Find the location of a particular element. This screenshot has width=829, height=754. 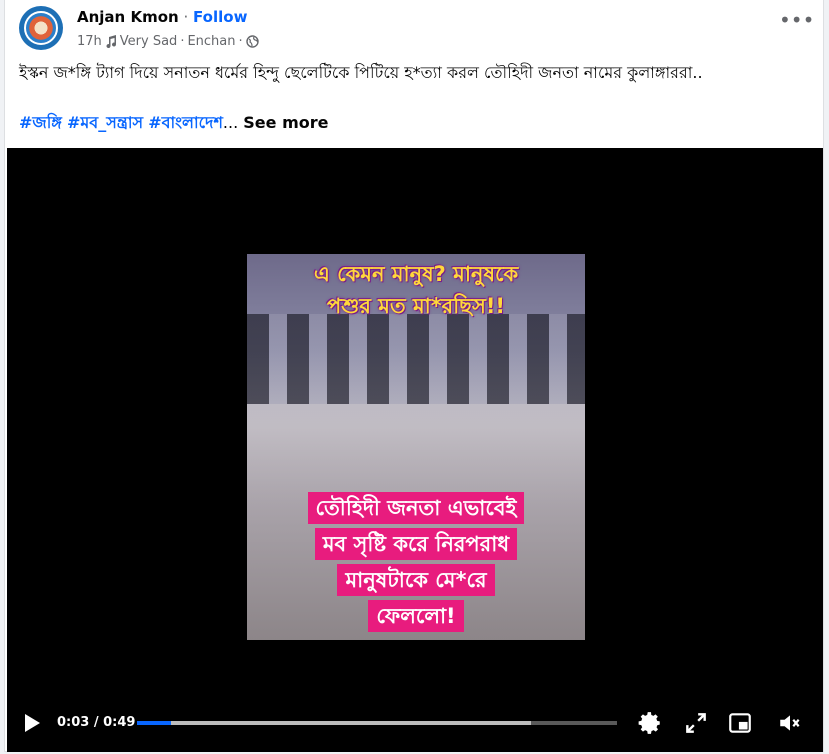

post-header: Anjan Kmon · Follow is located at coordinates (162, 17).